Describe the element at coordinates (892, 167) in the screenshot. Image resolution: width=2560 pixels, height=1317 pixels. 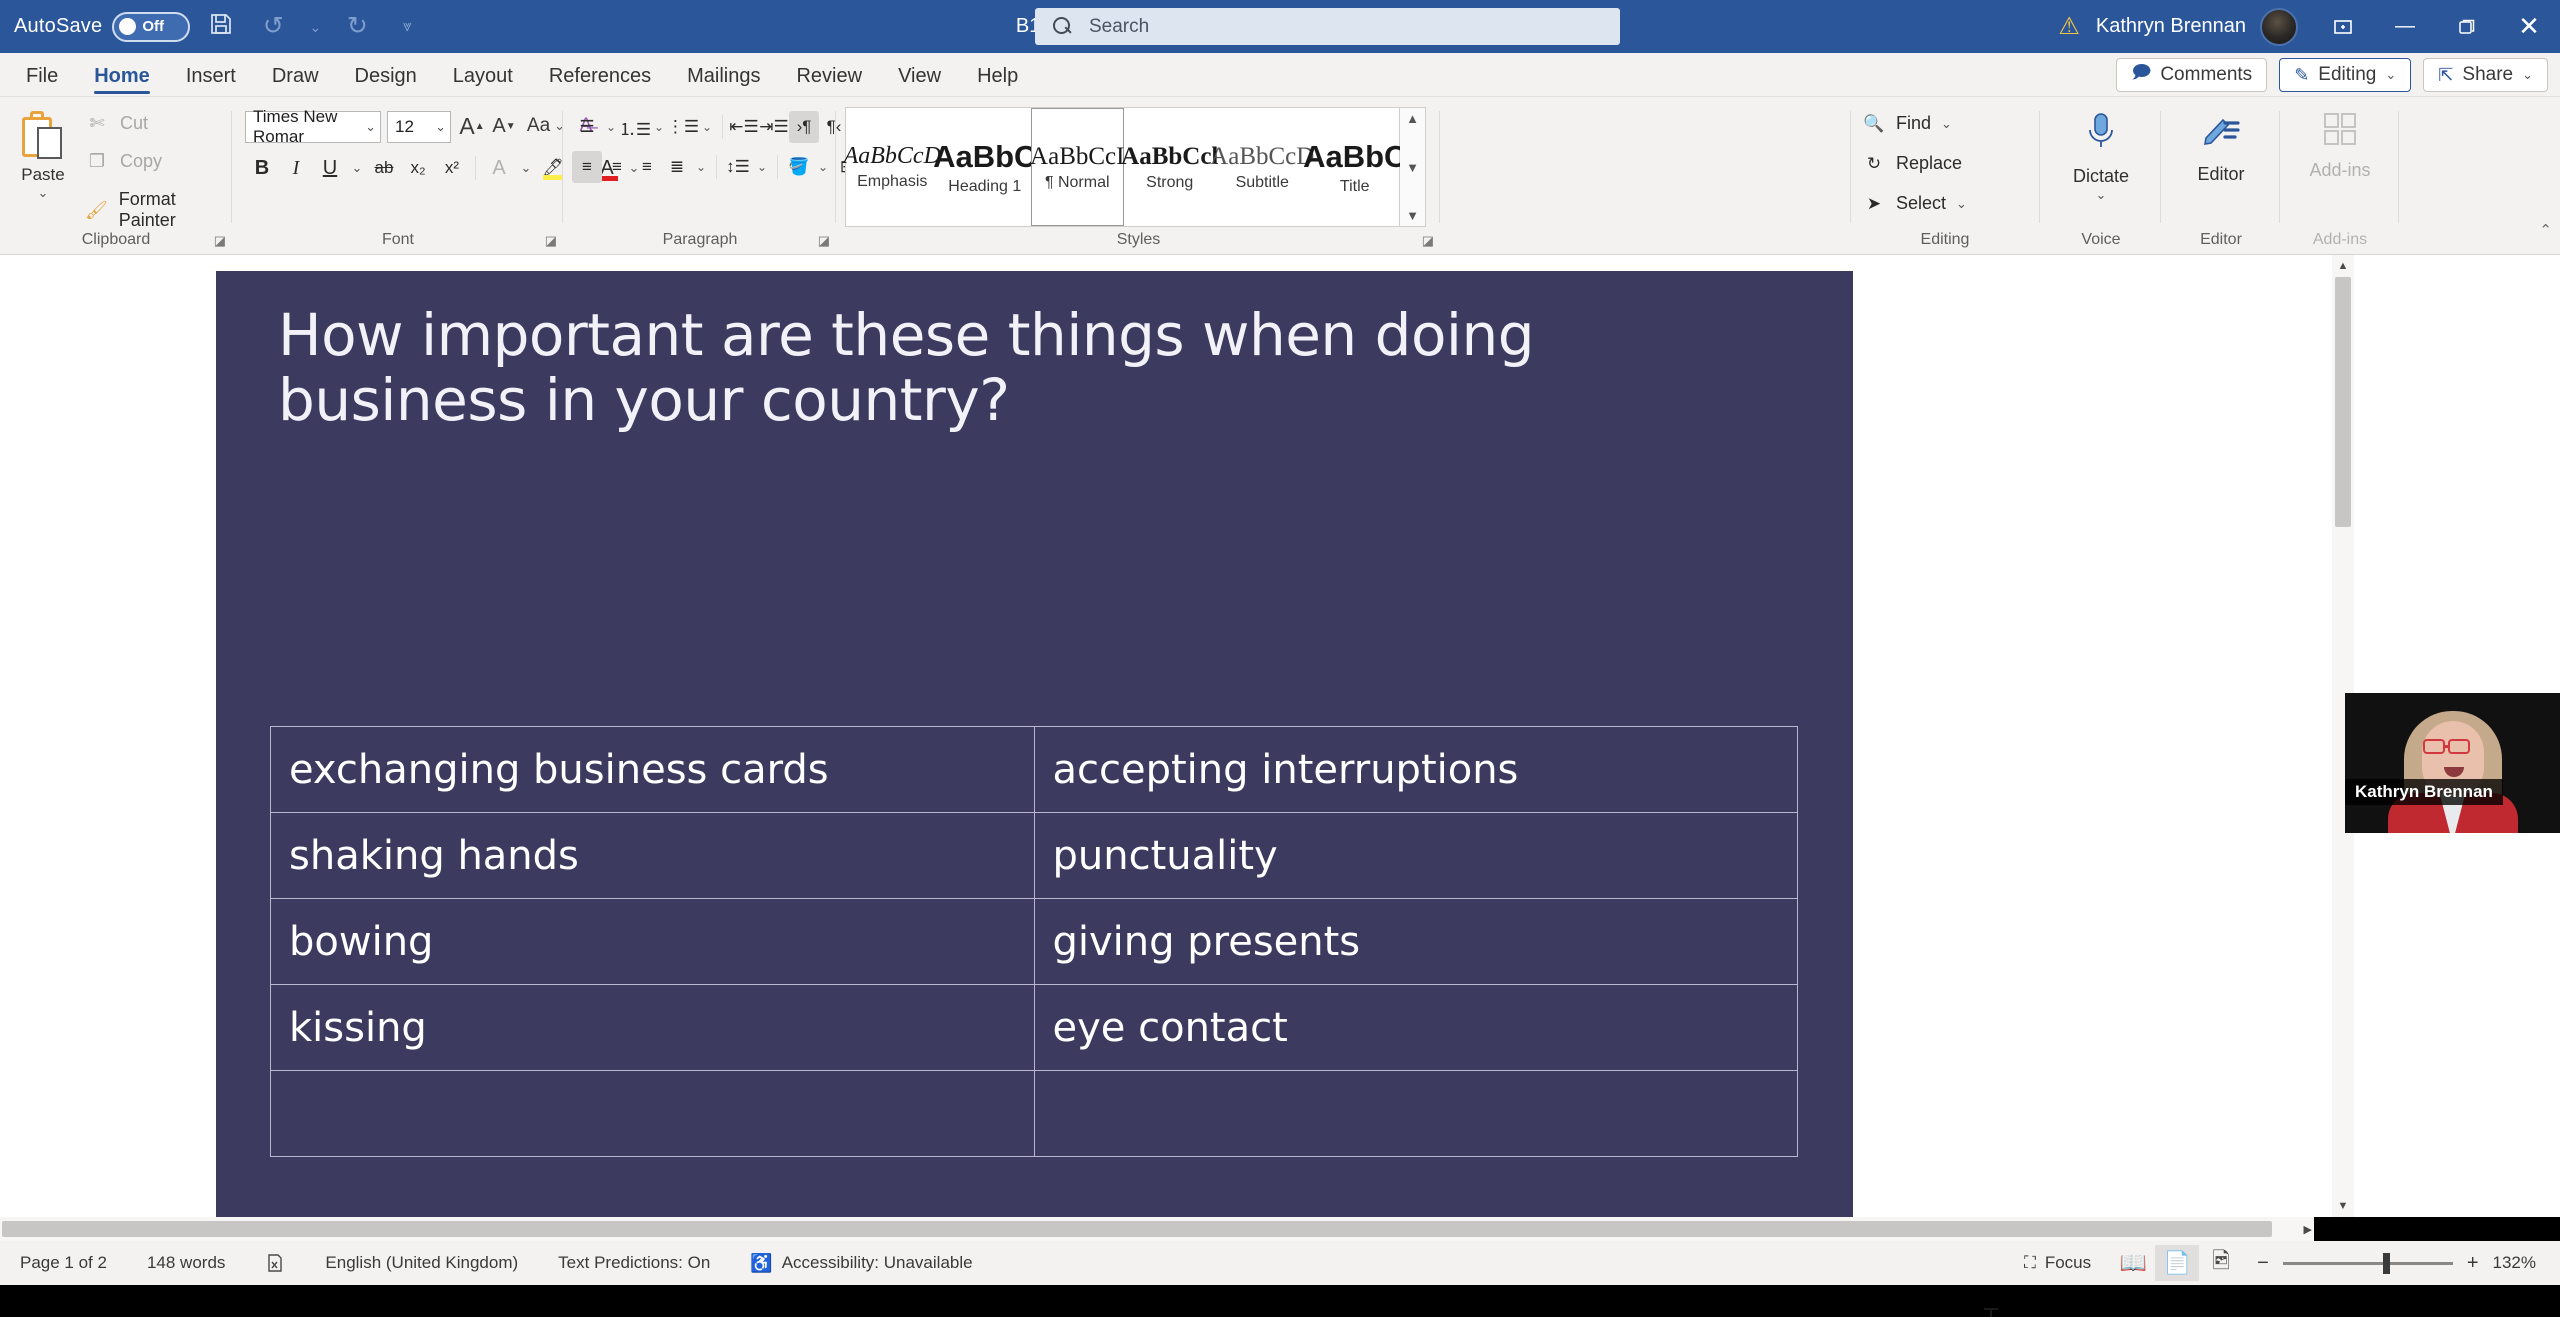
I see `style-emphasis: AaBbCcD Emphasis` at that location.